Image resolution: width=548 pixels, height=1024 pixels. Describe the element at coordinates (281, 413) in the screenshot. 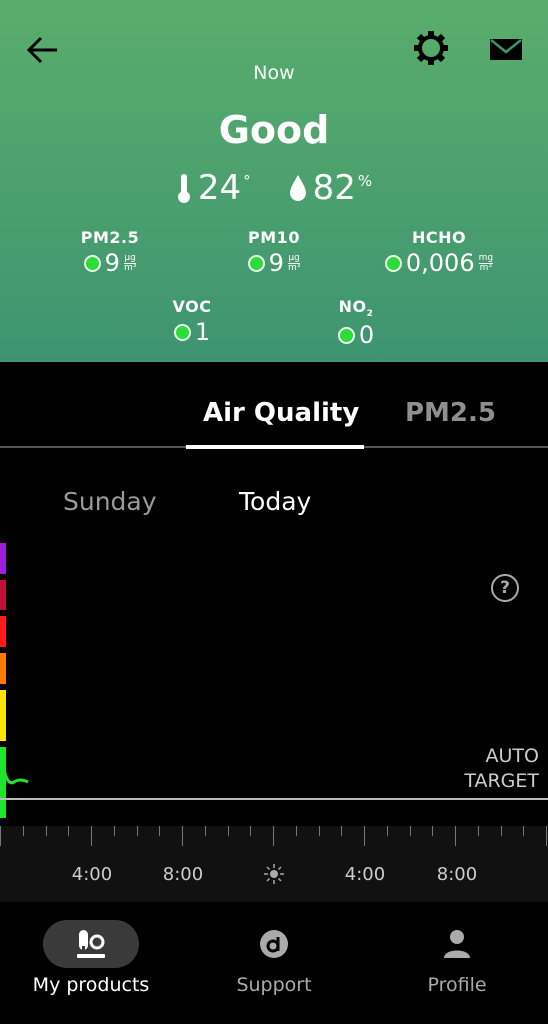

I see `tab-air-quality: Air Quality` at that location.